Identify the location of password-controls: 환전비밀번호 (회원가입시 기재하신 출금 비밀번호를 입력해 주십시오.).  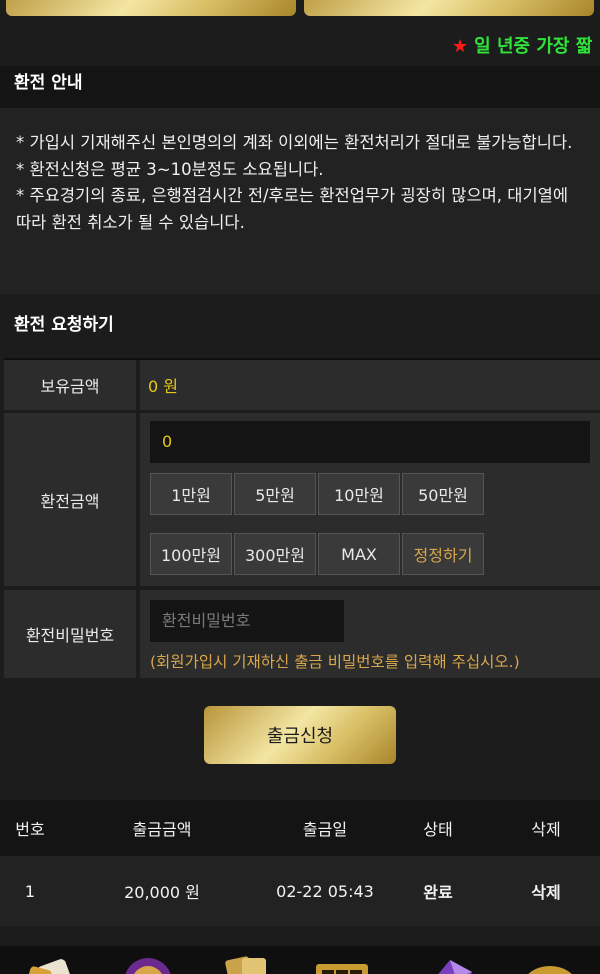
(370, 634).